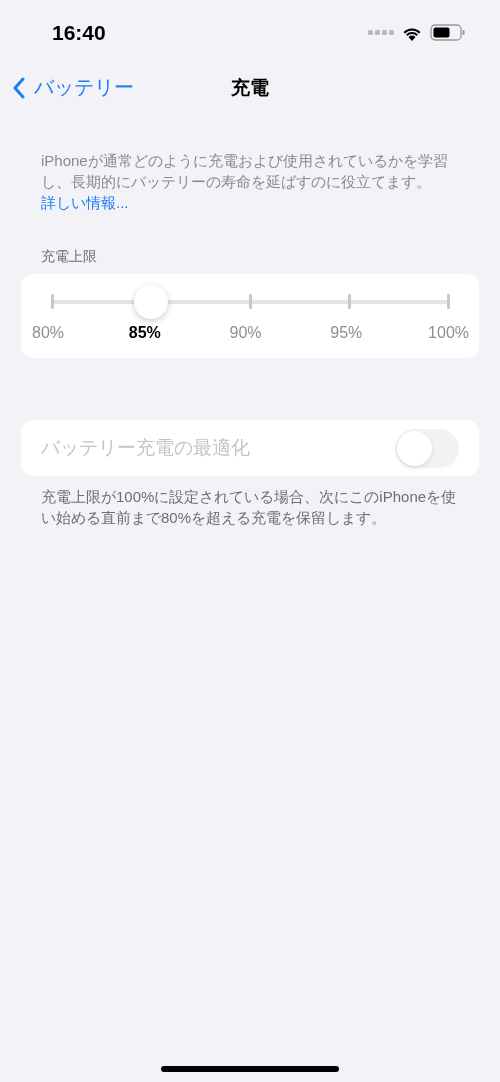 This screenshot has width=500, height=1082. Describe the element at coordinates (79, 33) in the screenshot. I see `status-time: 16:40` at that location.